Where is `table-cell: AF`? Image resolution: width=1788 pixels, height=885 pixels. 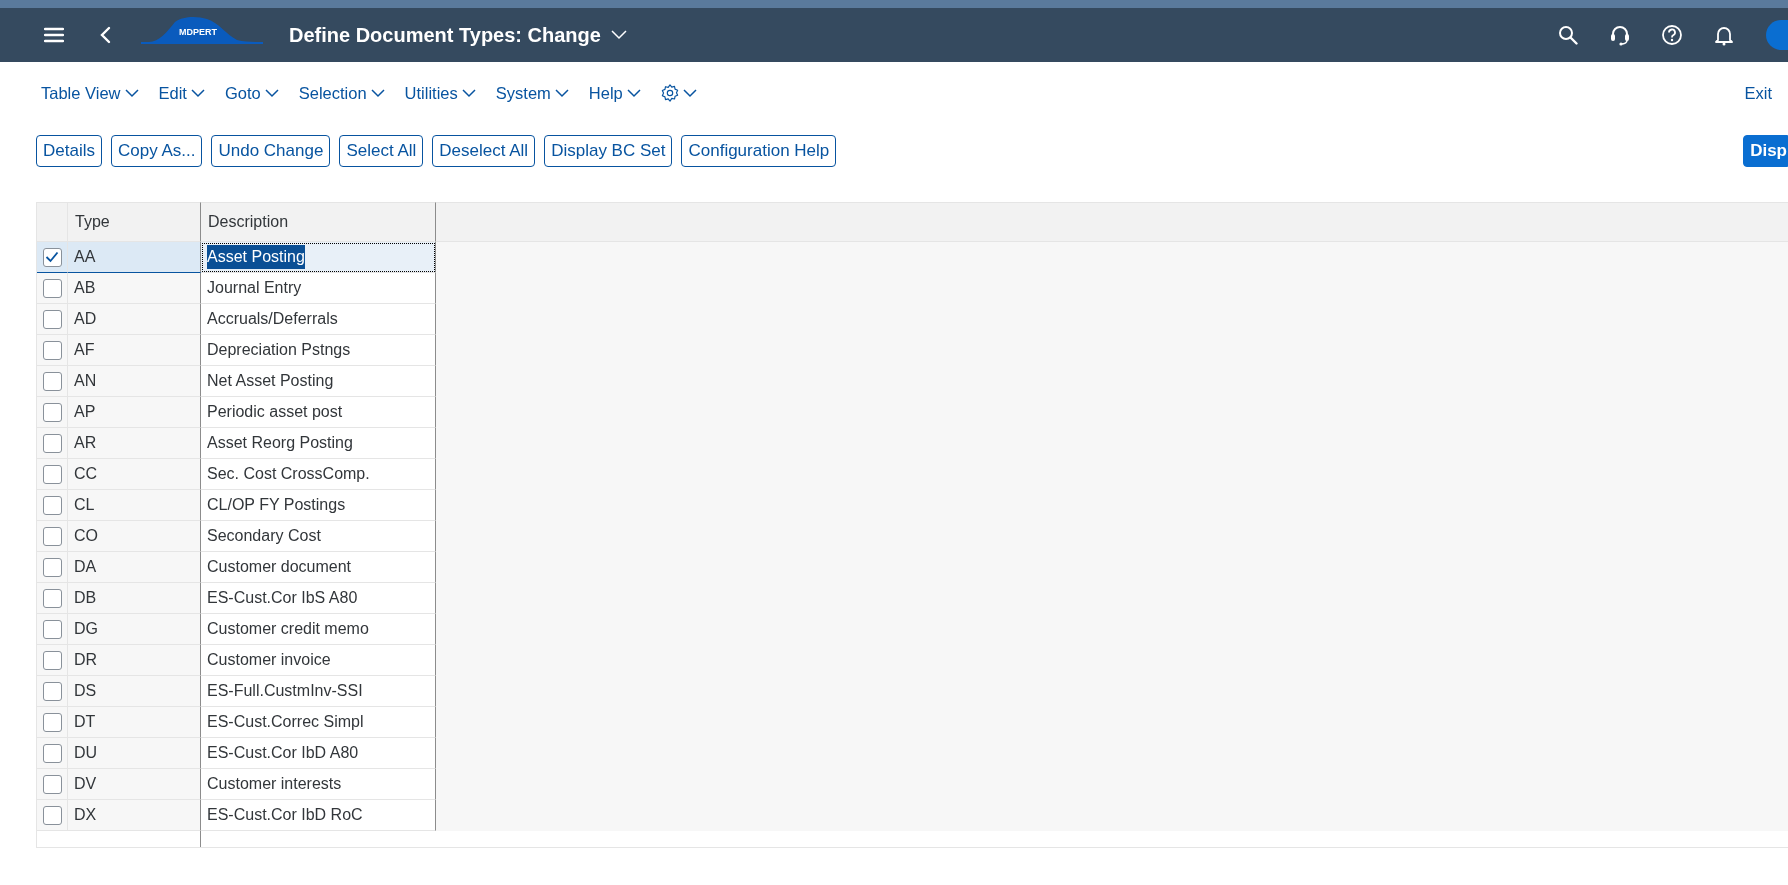
table-cell: AF is located at coordinates (134, 350).